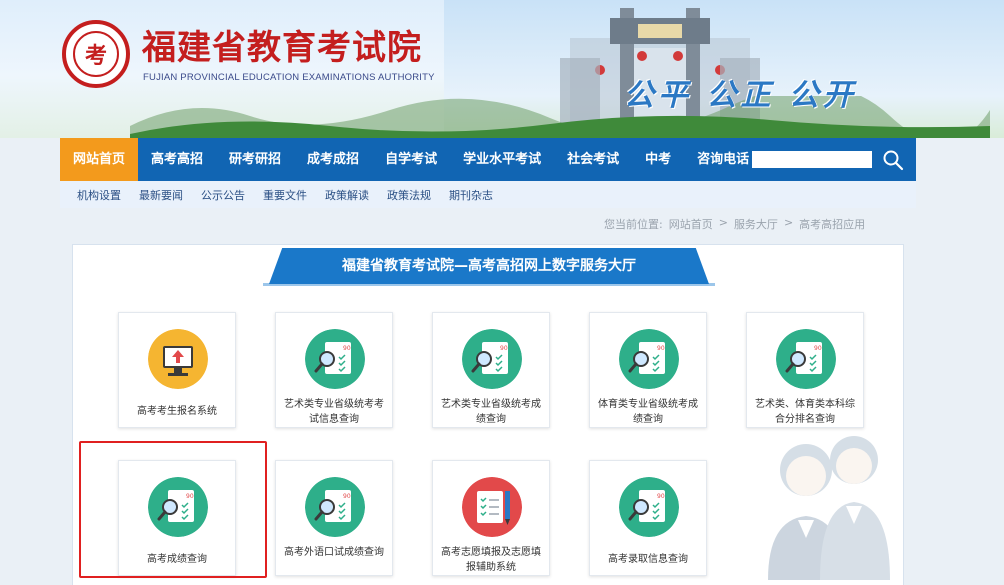 The image size is (1004, 585). I want to click on nav-item-social-exam: 社会考试, so click(593, 159).